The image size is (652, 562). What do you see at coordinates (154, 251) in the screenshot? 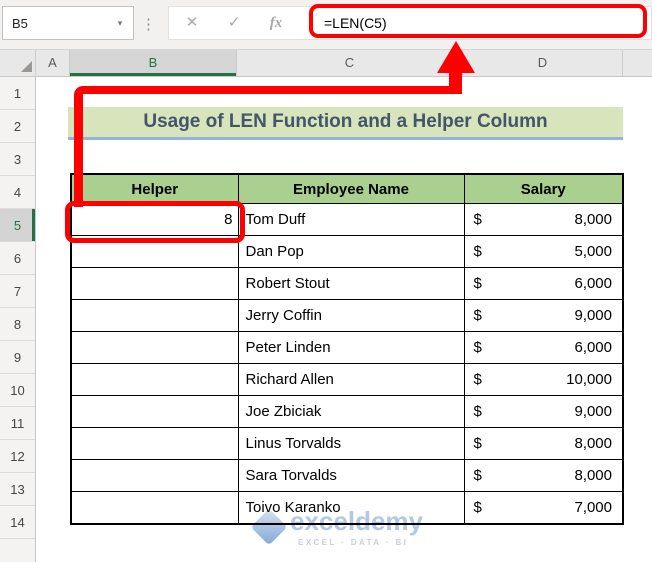
I see `cell-b6` at bounding box center [154, 251].